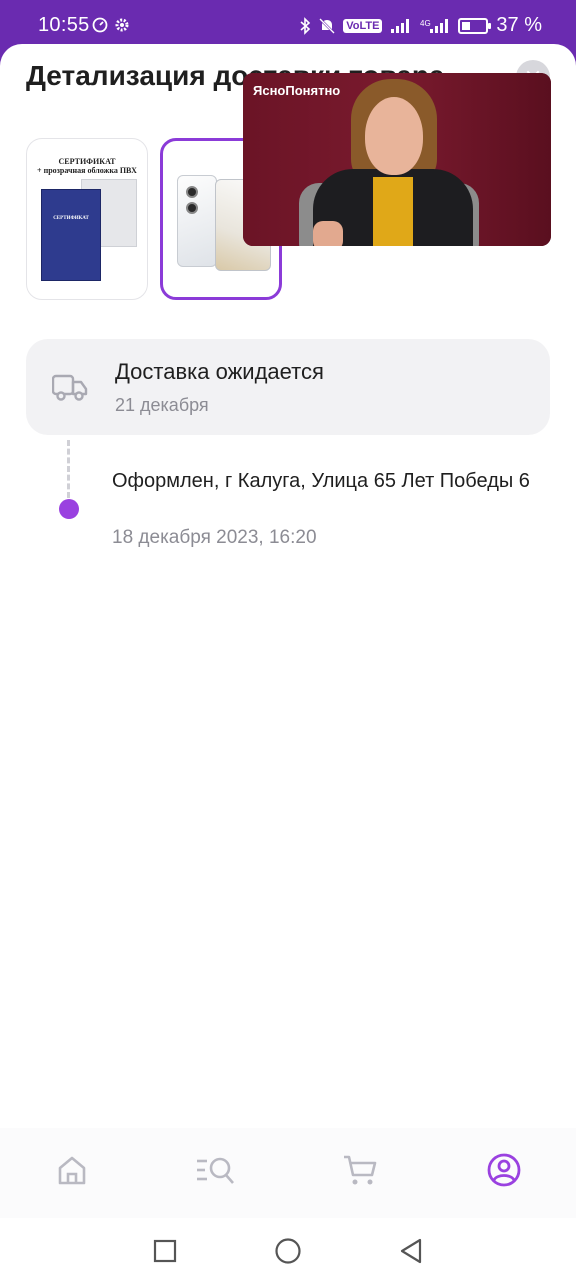  What do you see at coordinates (288, 24) in the screenshot?
I see `status-bar: 10:55 VoLTE 4G 37 %` at bounding box center [288, 24].